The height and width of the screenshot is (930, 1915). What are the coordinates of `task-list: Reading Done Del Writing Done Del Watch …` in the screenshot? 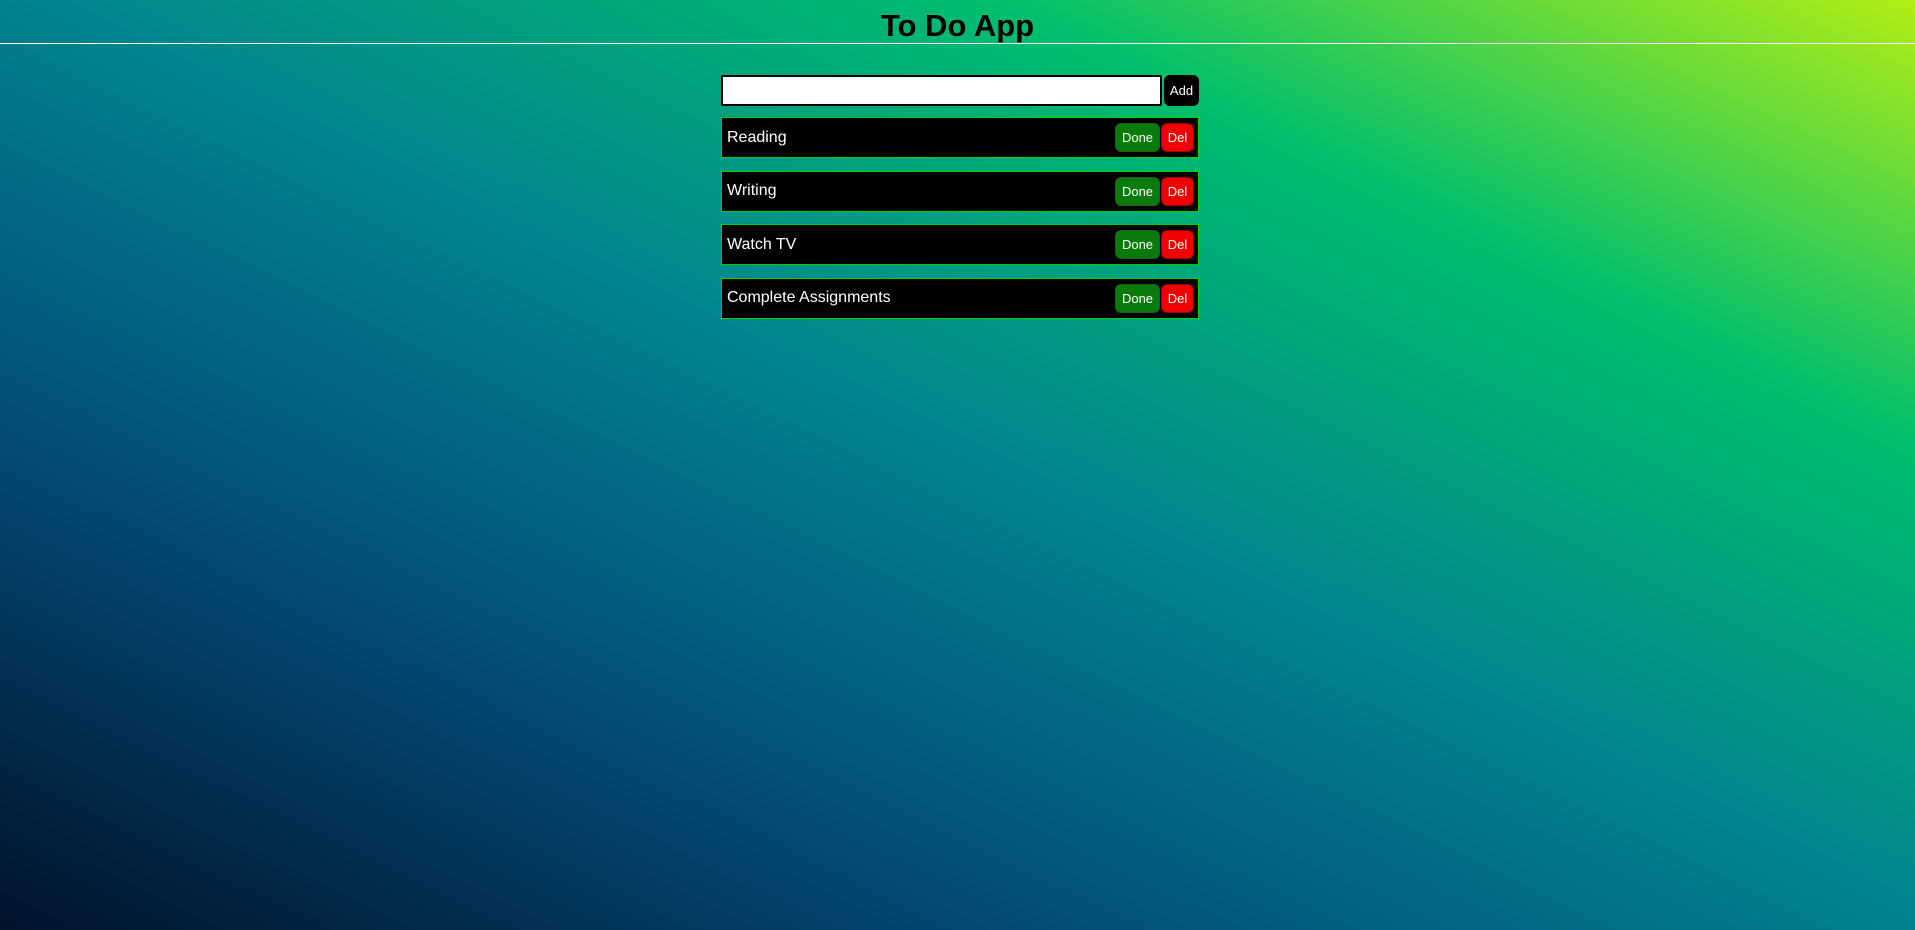 It's located at (960, 218).